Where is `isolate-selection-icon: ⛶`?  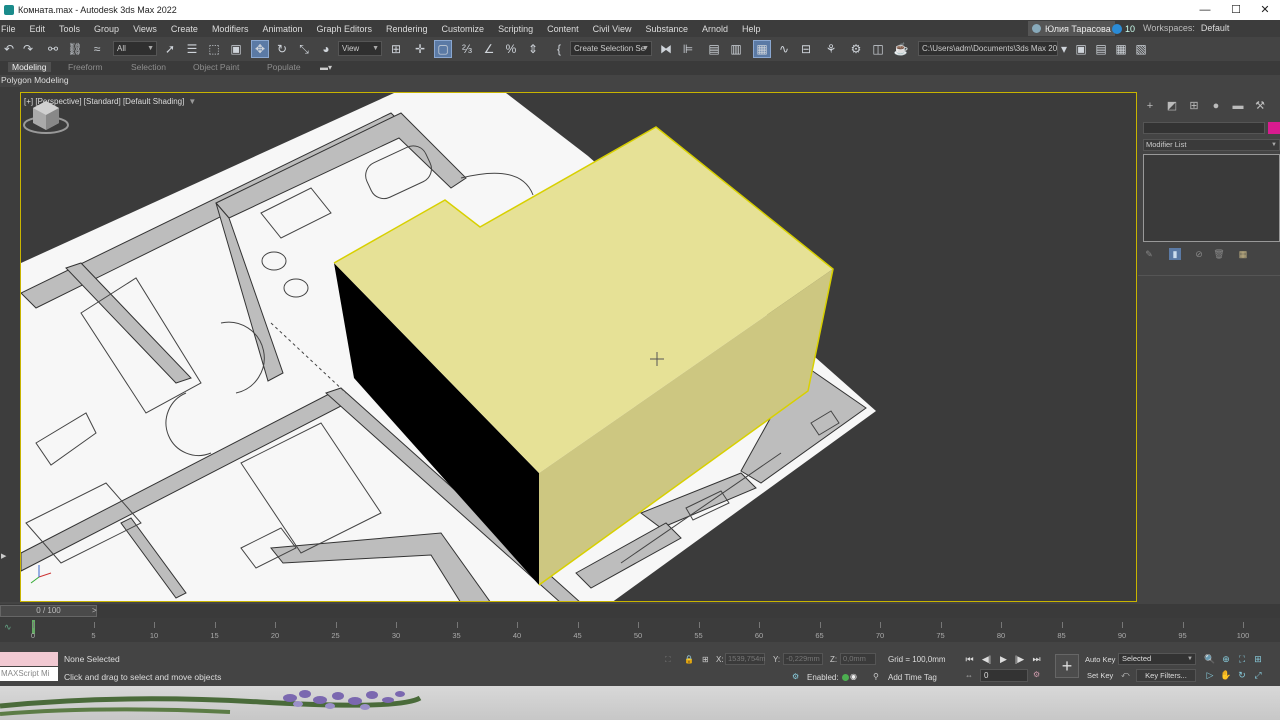 isolate-selection-icon: ⛶ is located at coordinates (668, 660).